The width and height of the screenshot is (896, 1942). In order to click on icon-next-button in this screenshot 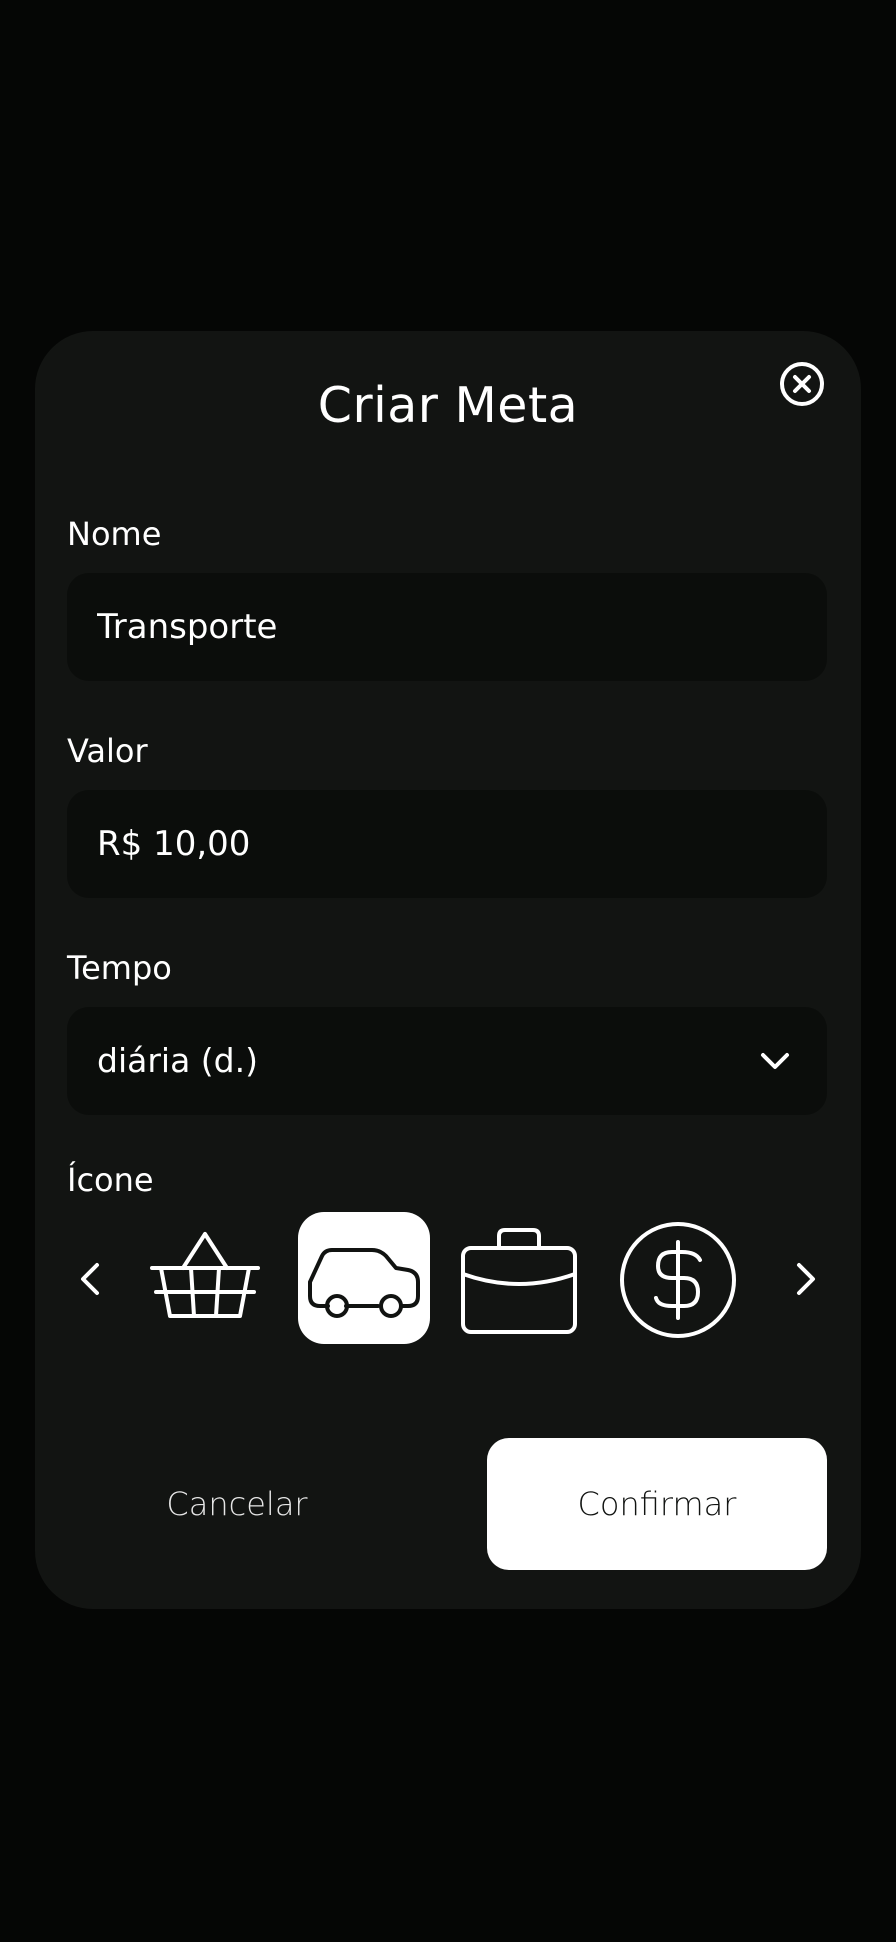, I will do `click(805, 1279)`.